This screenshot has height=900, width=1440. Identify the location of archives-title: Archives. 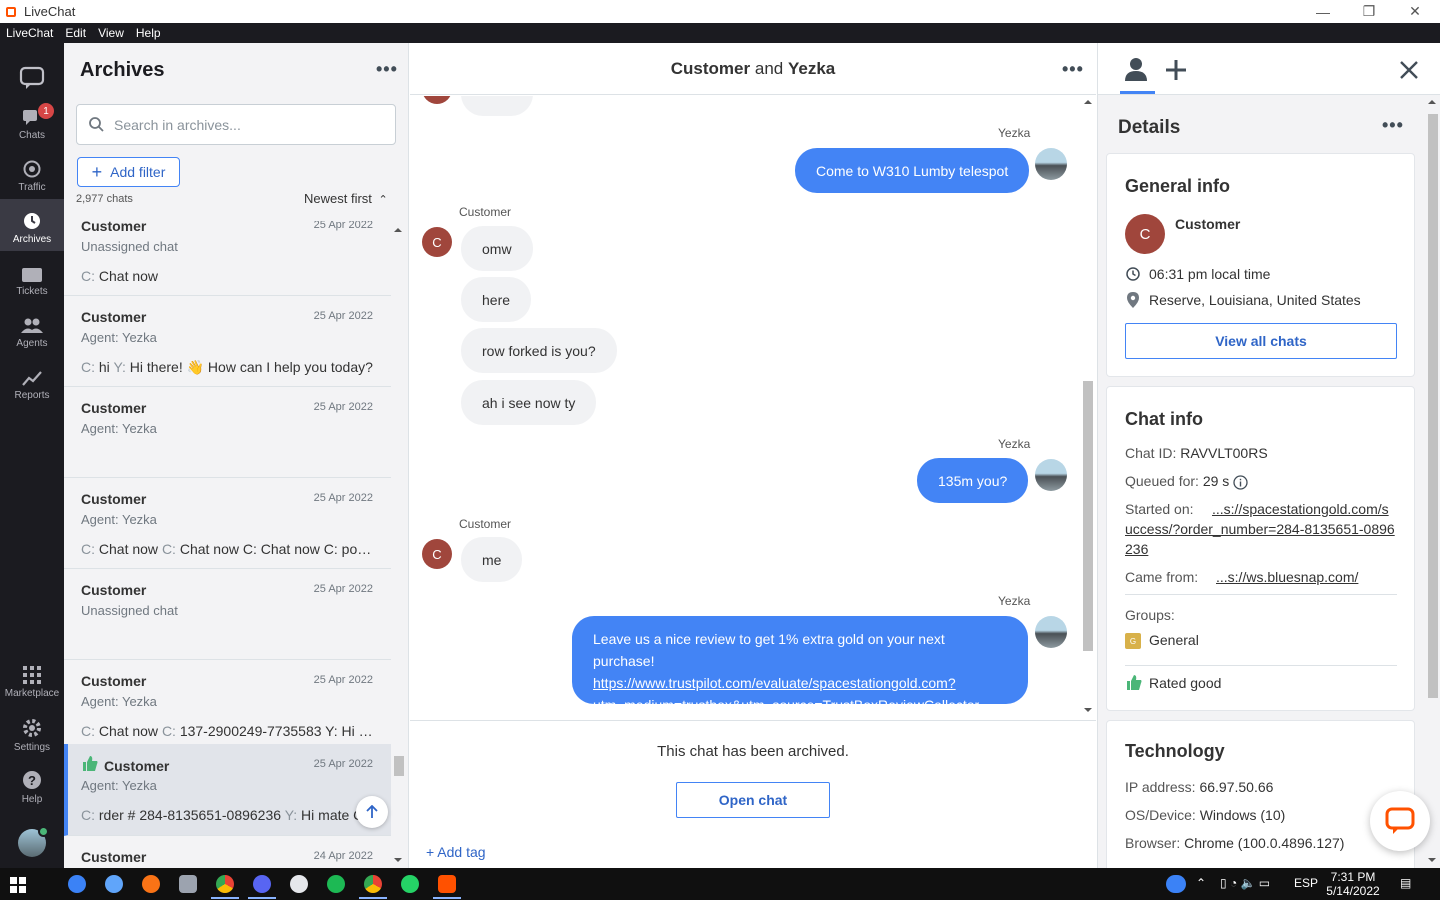
(122, 70).